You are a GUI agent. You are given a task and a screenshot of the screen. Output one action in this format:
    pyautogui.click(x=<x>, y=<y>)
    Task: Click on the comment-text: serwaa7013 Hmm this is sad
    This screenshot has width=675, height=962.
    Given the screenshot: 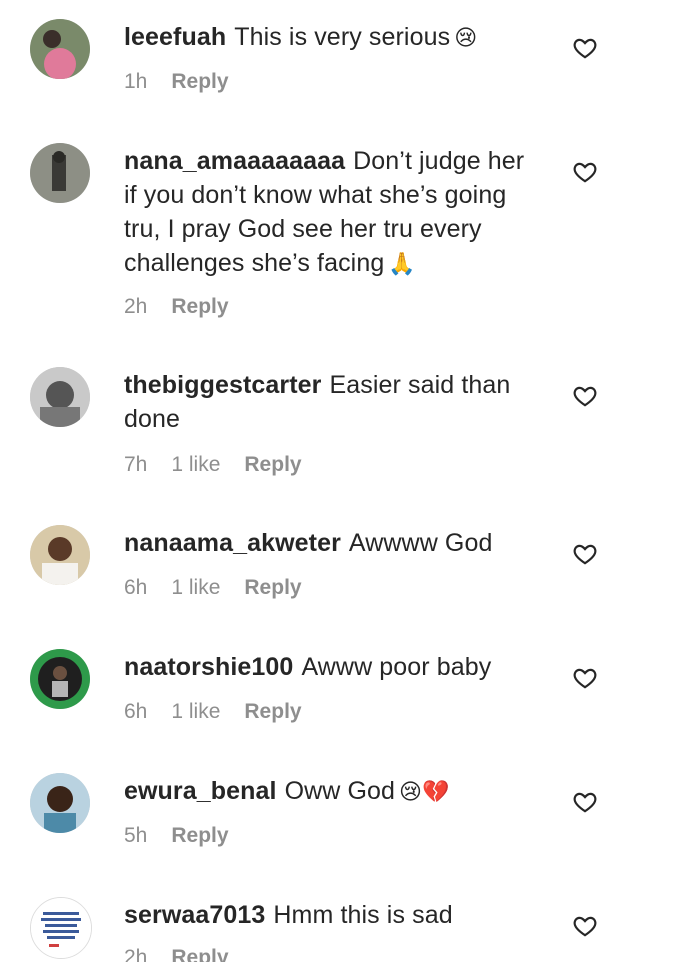 What is the action you would take?
    pyautogui.click(x=331, y=915)
    